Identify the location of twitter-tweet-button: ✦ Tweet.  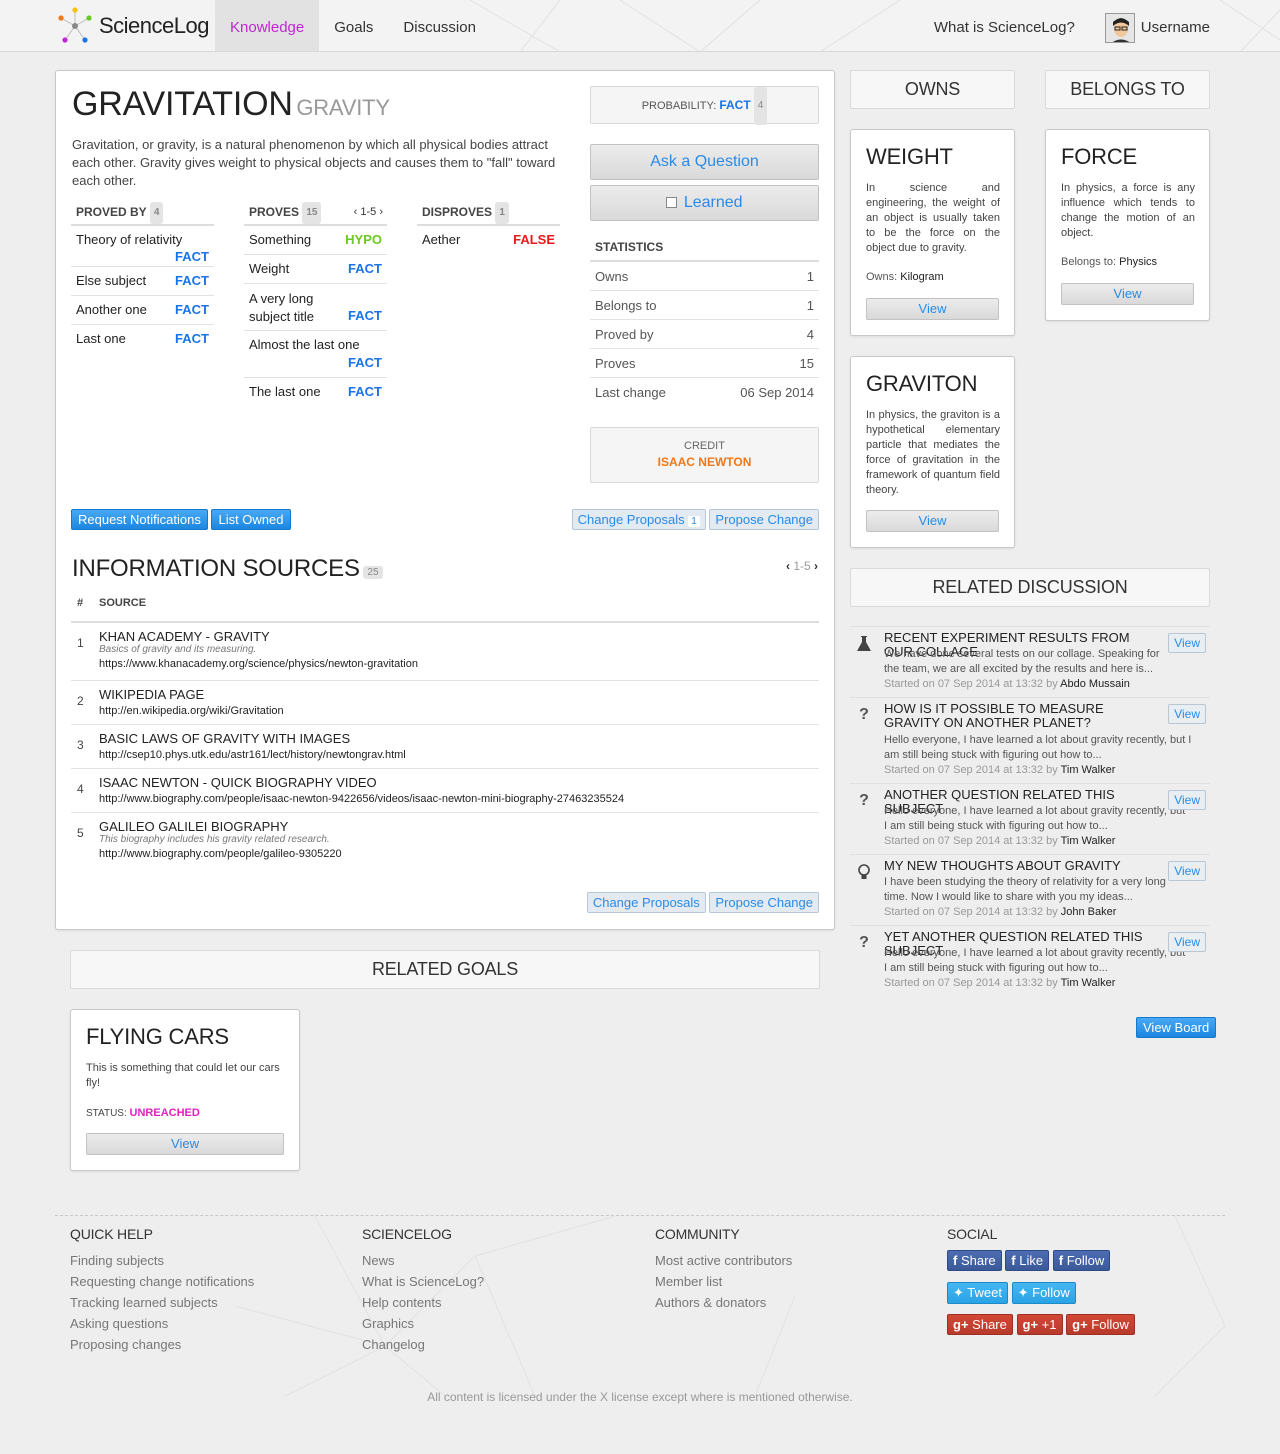
(977, 1293).